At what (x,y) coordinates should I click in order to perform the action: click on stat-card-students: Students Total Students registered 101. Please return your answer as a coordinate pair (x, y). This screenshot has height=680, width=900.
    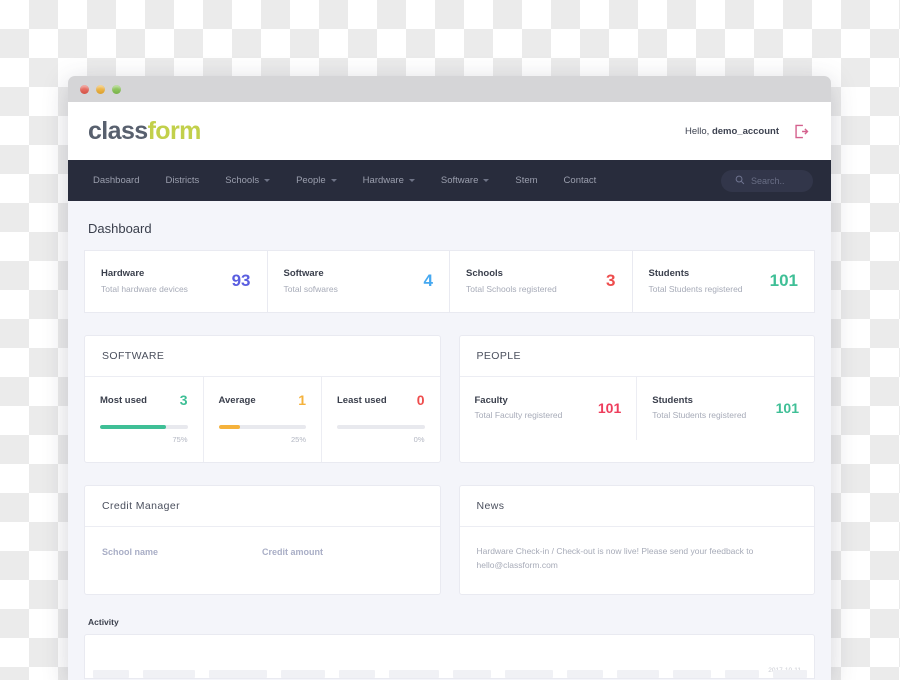
    Looking at the image, I should click on (723, 281).